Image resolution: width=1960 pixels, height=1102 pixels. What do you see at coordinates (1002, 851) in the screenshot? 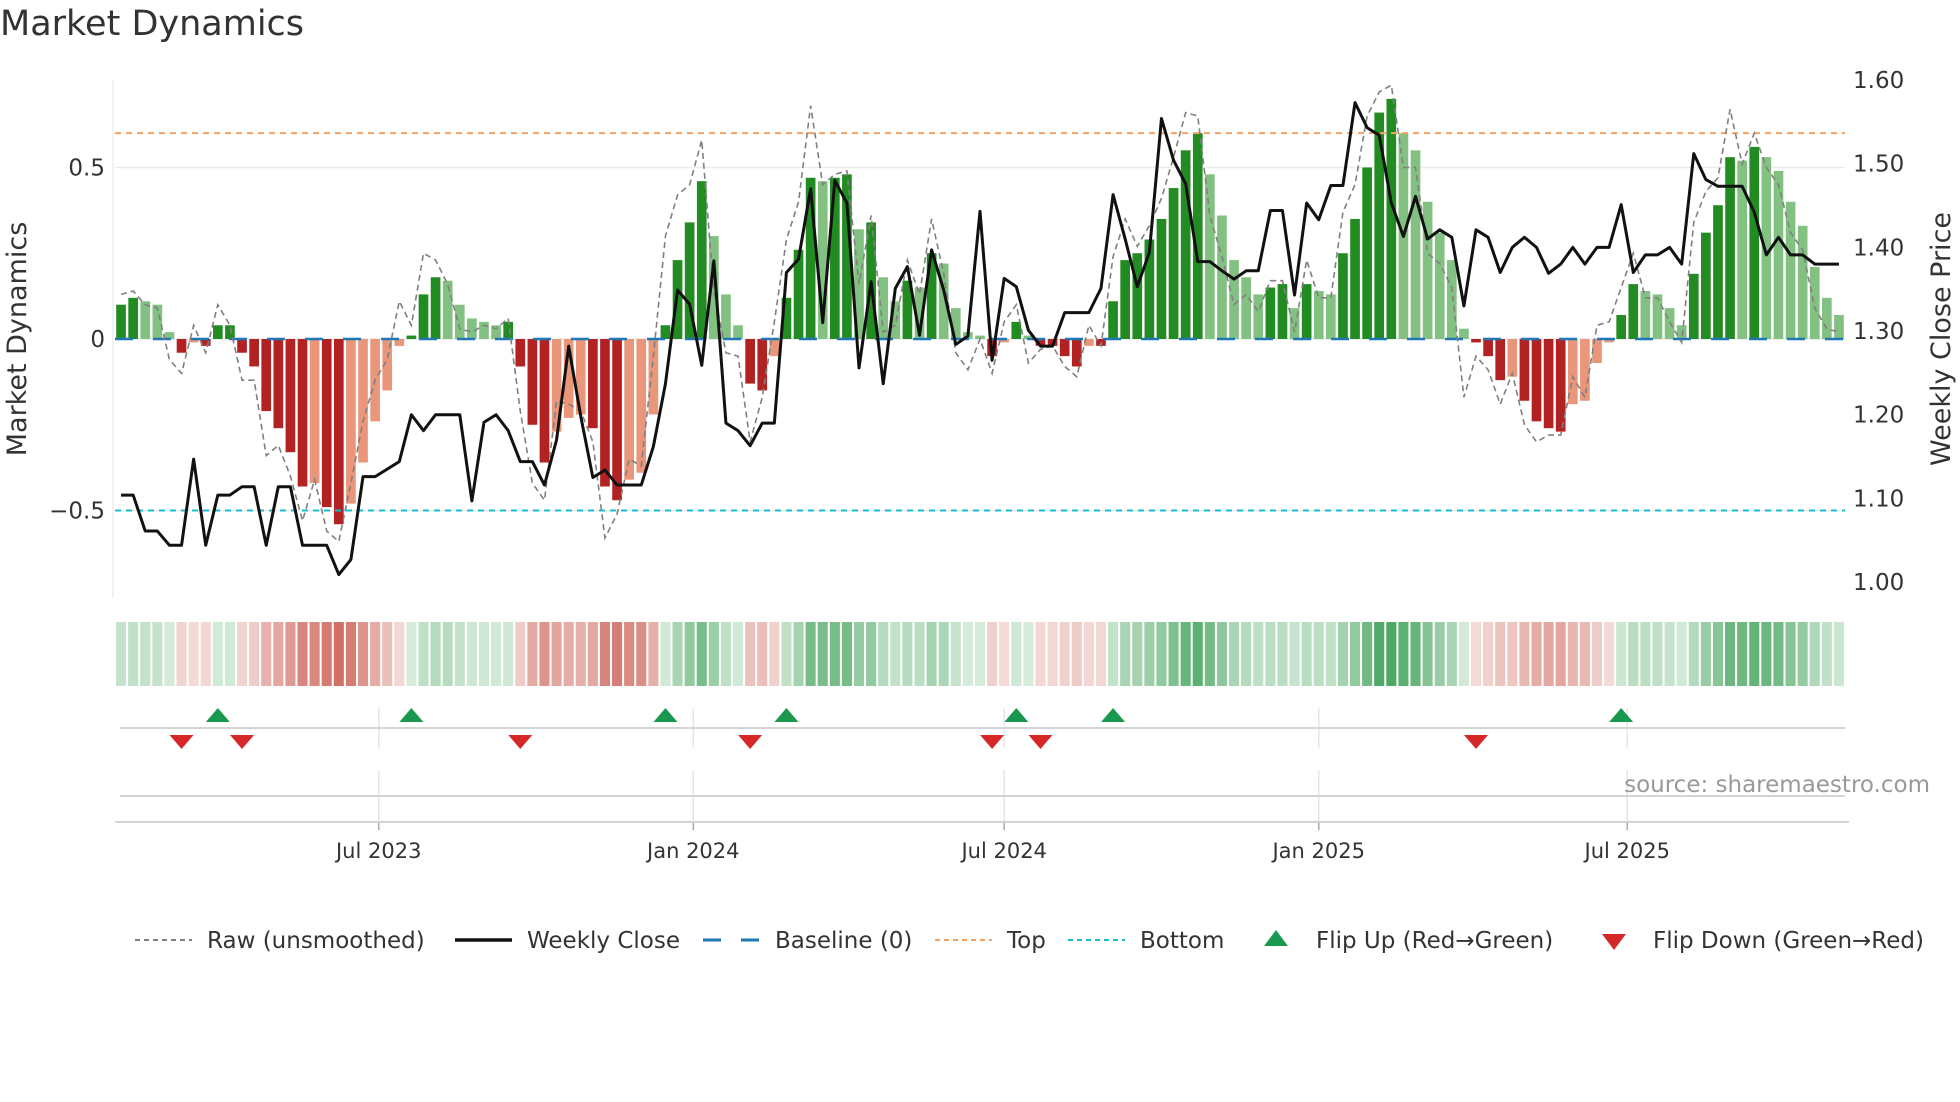
I see `x-tick-label: Jul 2024` at bounding box center [1002, 851].